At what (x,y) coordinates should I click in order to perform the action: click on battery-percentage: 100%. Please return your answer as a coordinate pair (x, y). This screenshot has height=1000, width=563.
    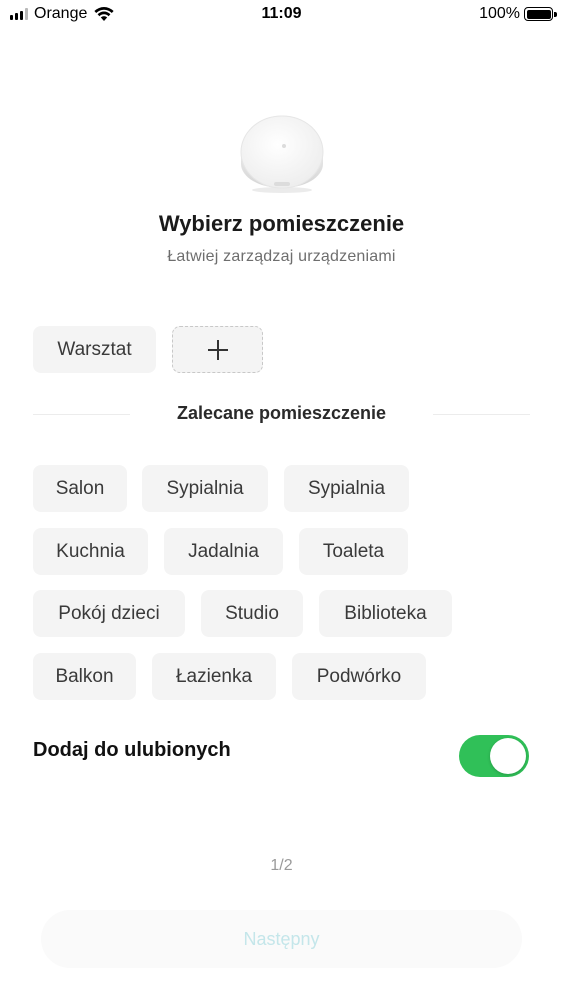
    Looking at the image, I should click on (499, 13).